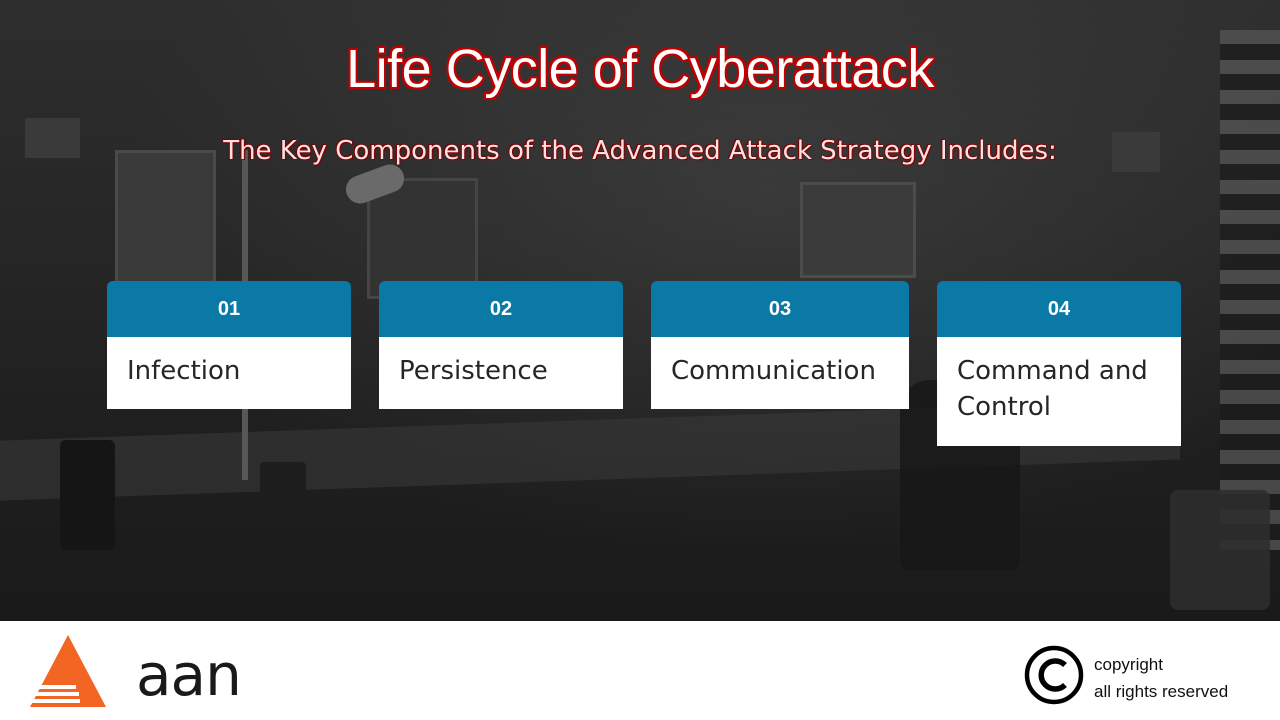  I want to click on background-window-blinds, so click(1250, 290).